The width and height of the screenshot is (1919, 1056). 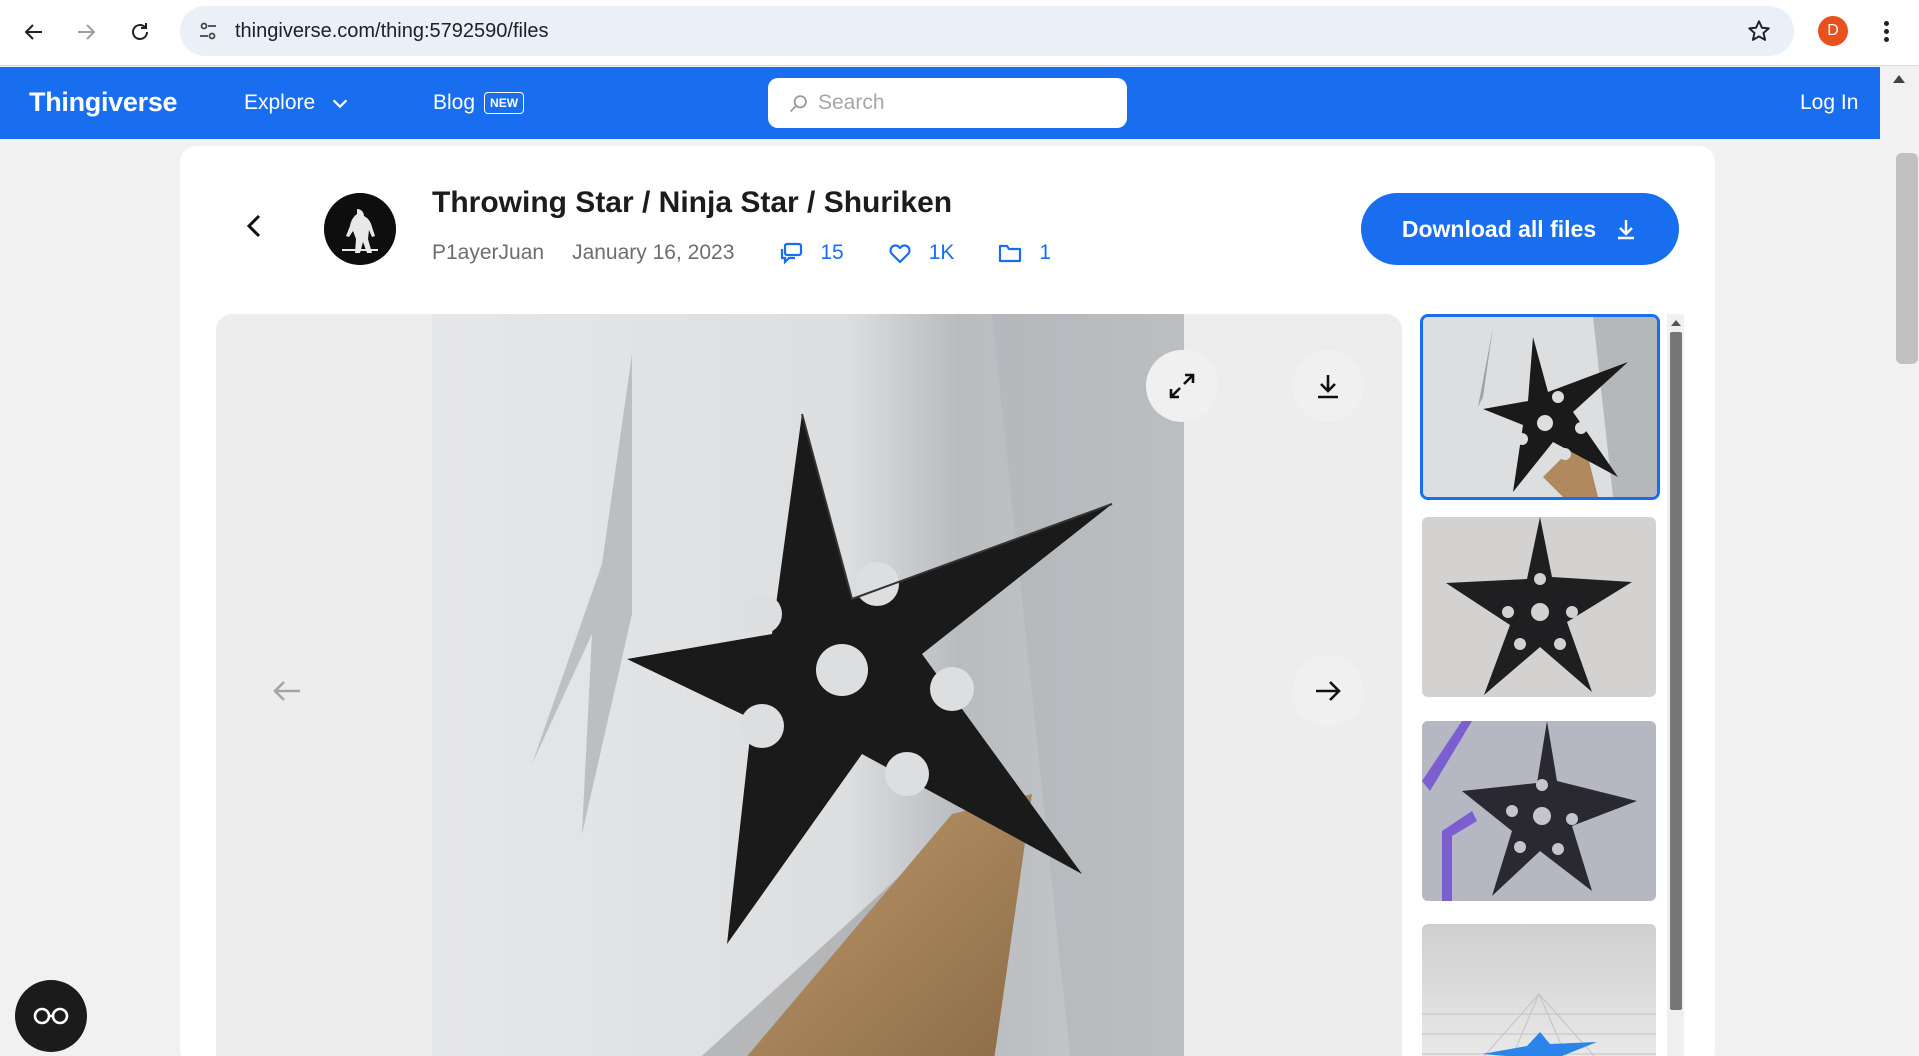 I want to click on download-image-button, so click(x=1328, y=386).